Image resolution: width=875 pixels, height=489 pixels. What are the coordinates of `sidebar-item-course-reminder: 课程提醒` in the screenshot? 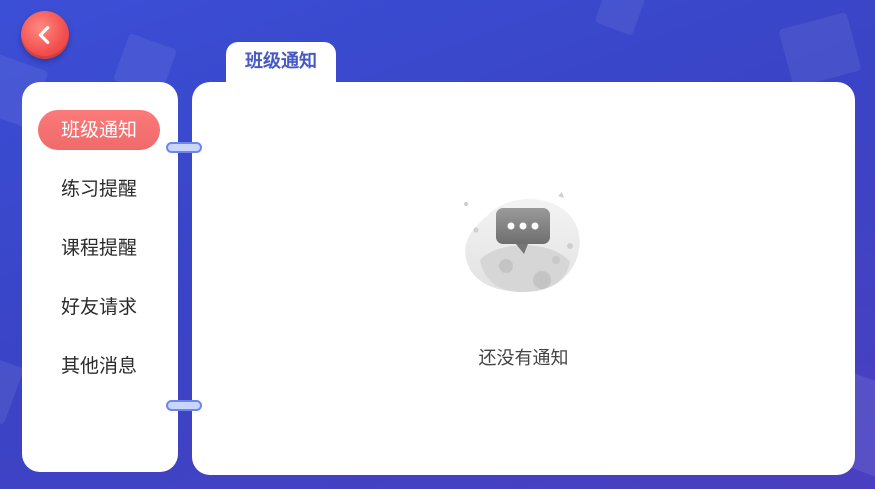 It's located at (99, 248).